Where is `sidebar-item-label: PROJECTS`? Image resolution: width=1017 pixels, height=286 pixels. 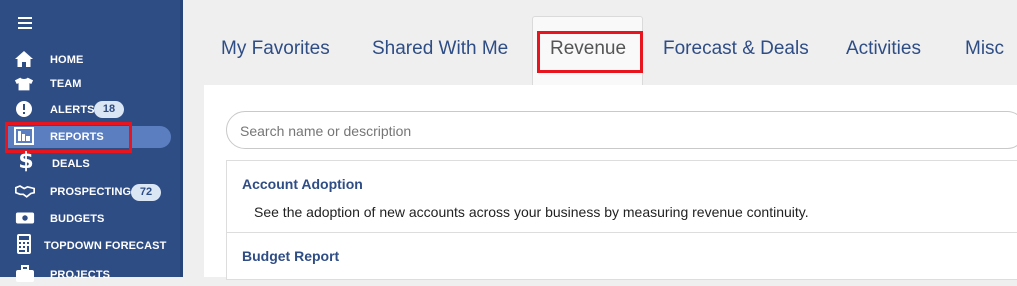 sidebar-item-label: PROJECTS is located at coordinates (80, 275).